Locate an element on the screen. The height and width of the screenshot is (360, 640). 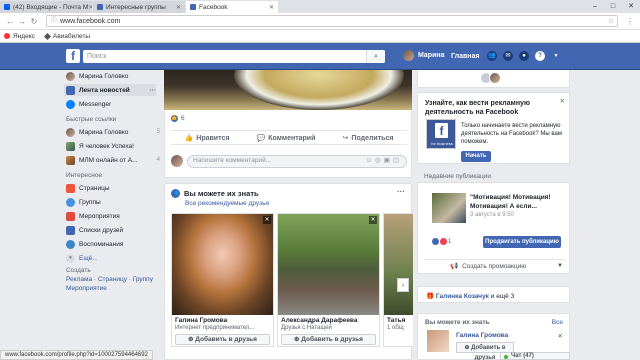
sidebar-item-memories: Воспоминания is located at coordinates (113, 244).